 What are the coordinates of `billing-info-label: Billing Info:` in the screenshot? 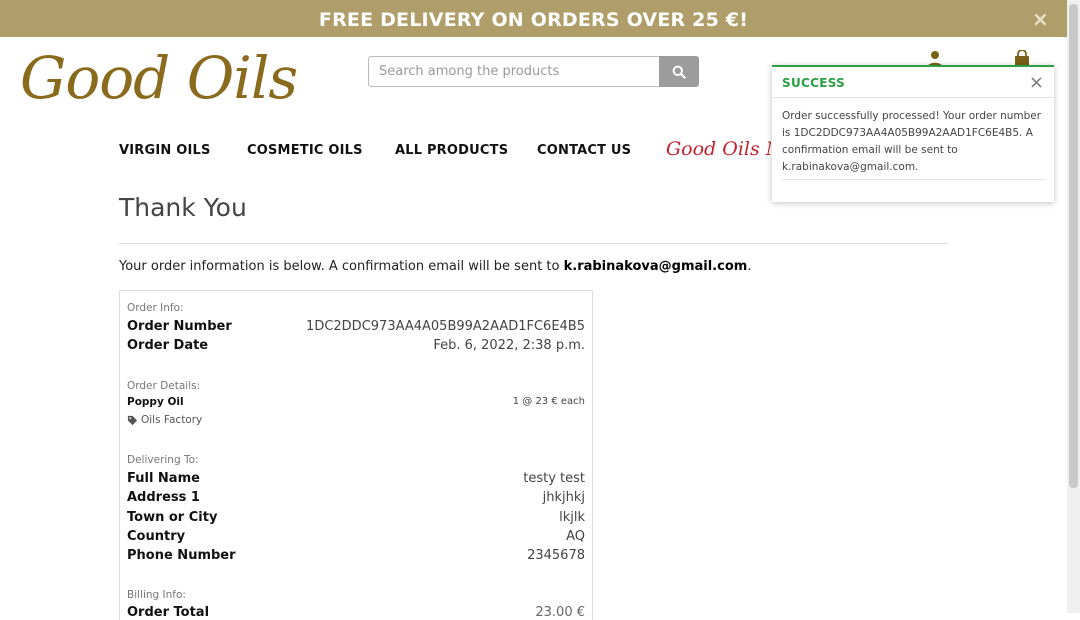 It's located at (156, 595).